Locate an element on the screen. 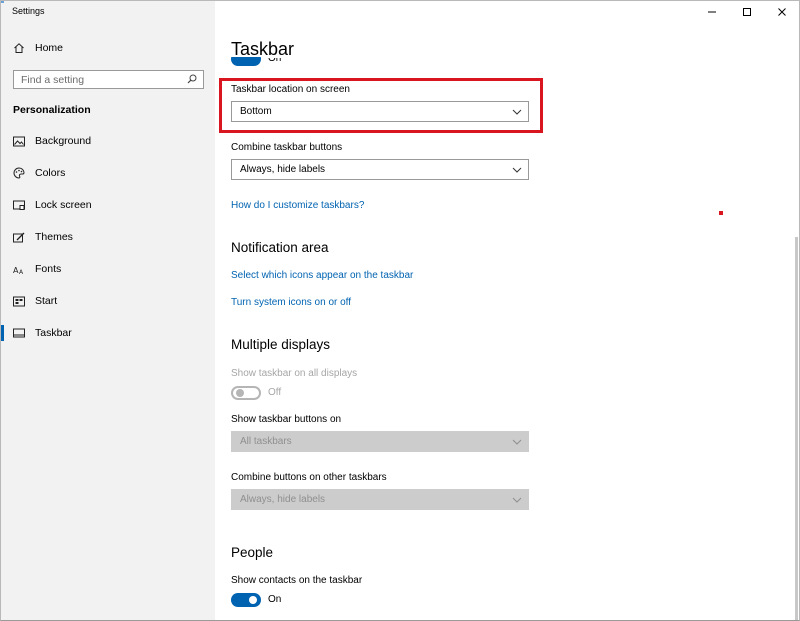 This screenshot has height=621, width=800. home-icon is located at coordinates (19, 48).